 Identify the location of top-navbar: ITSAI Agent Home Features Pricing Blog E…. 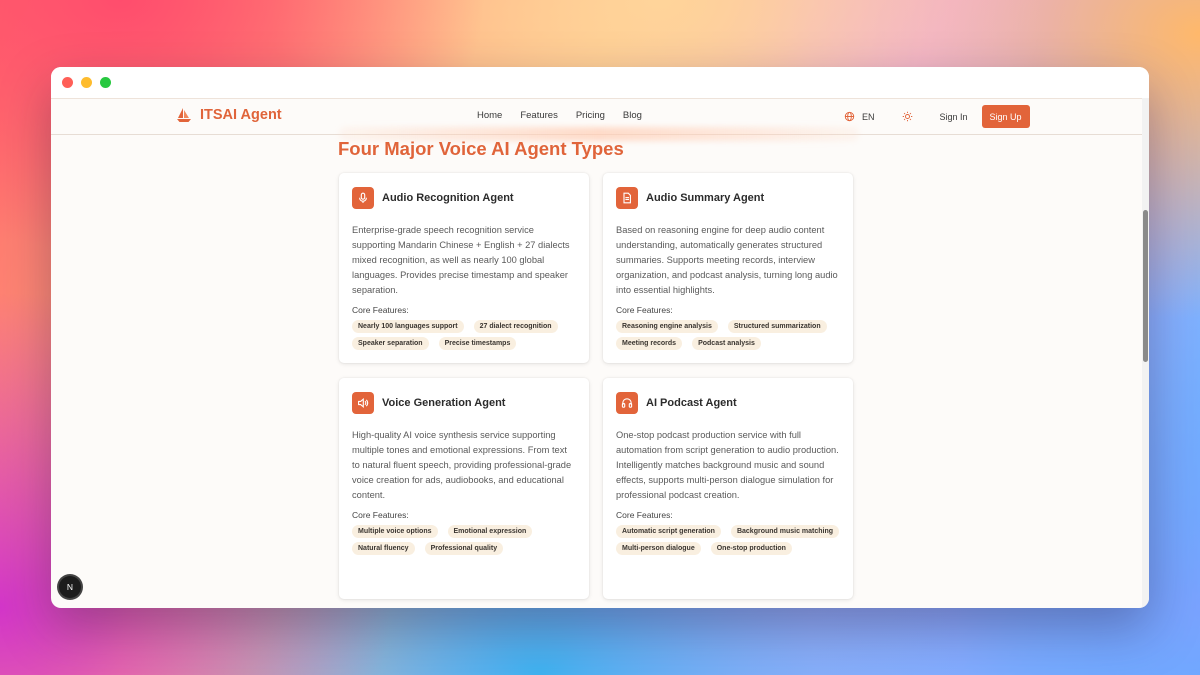
(600, 119).